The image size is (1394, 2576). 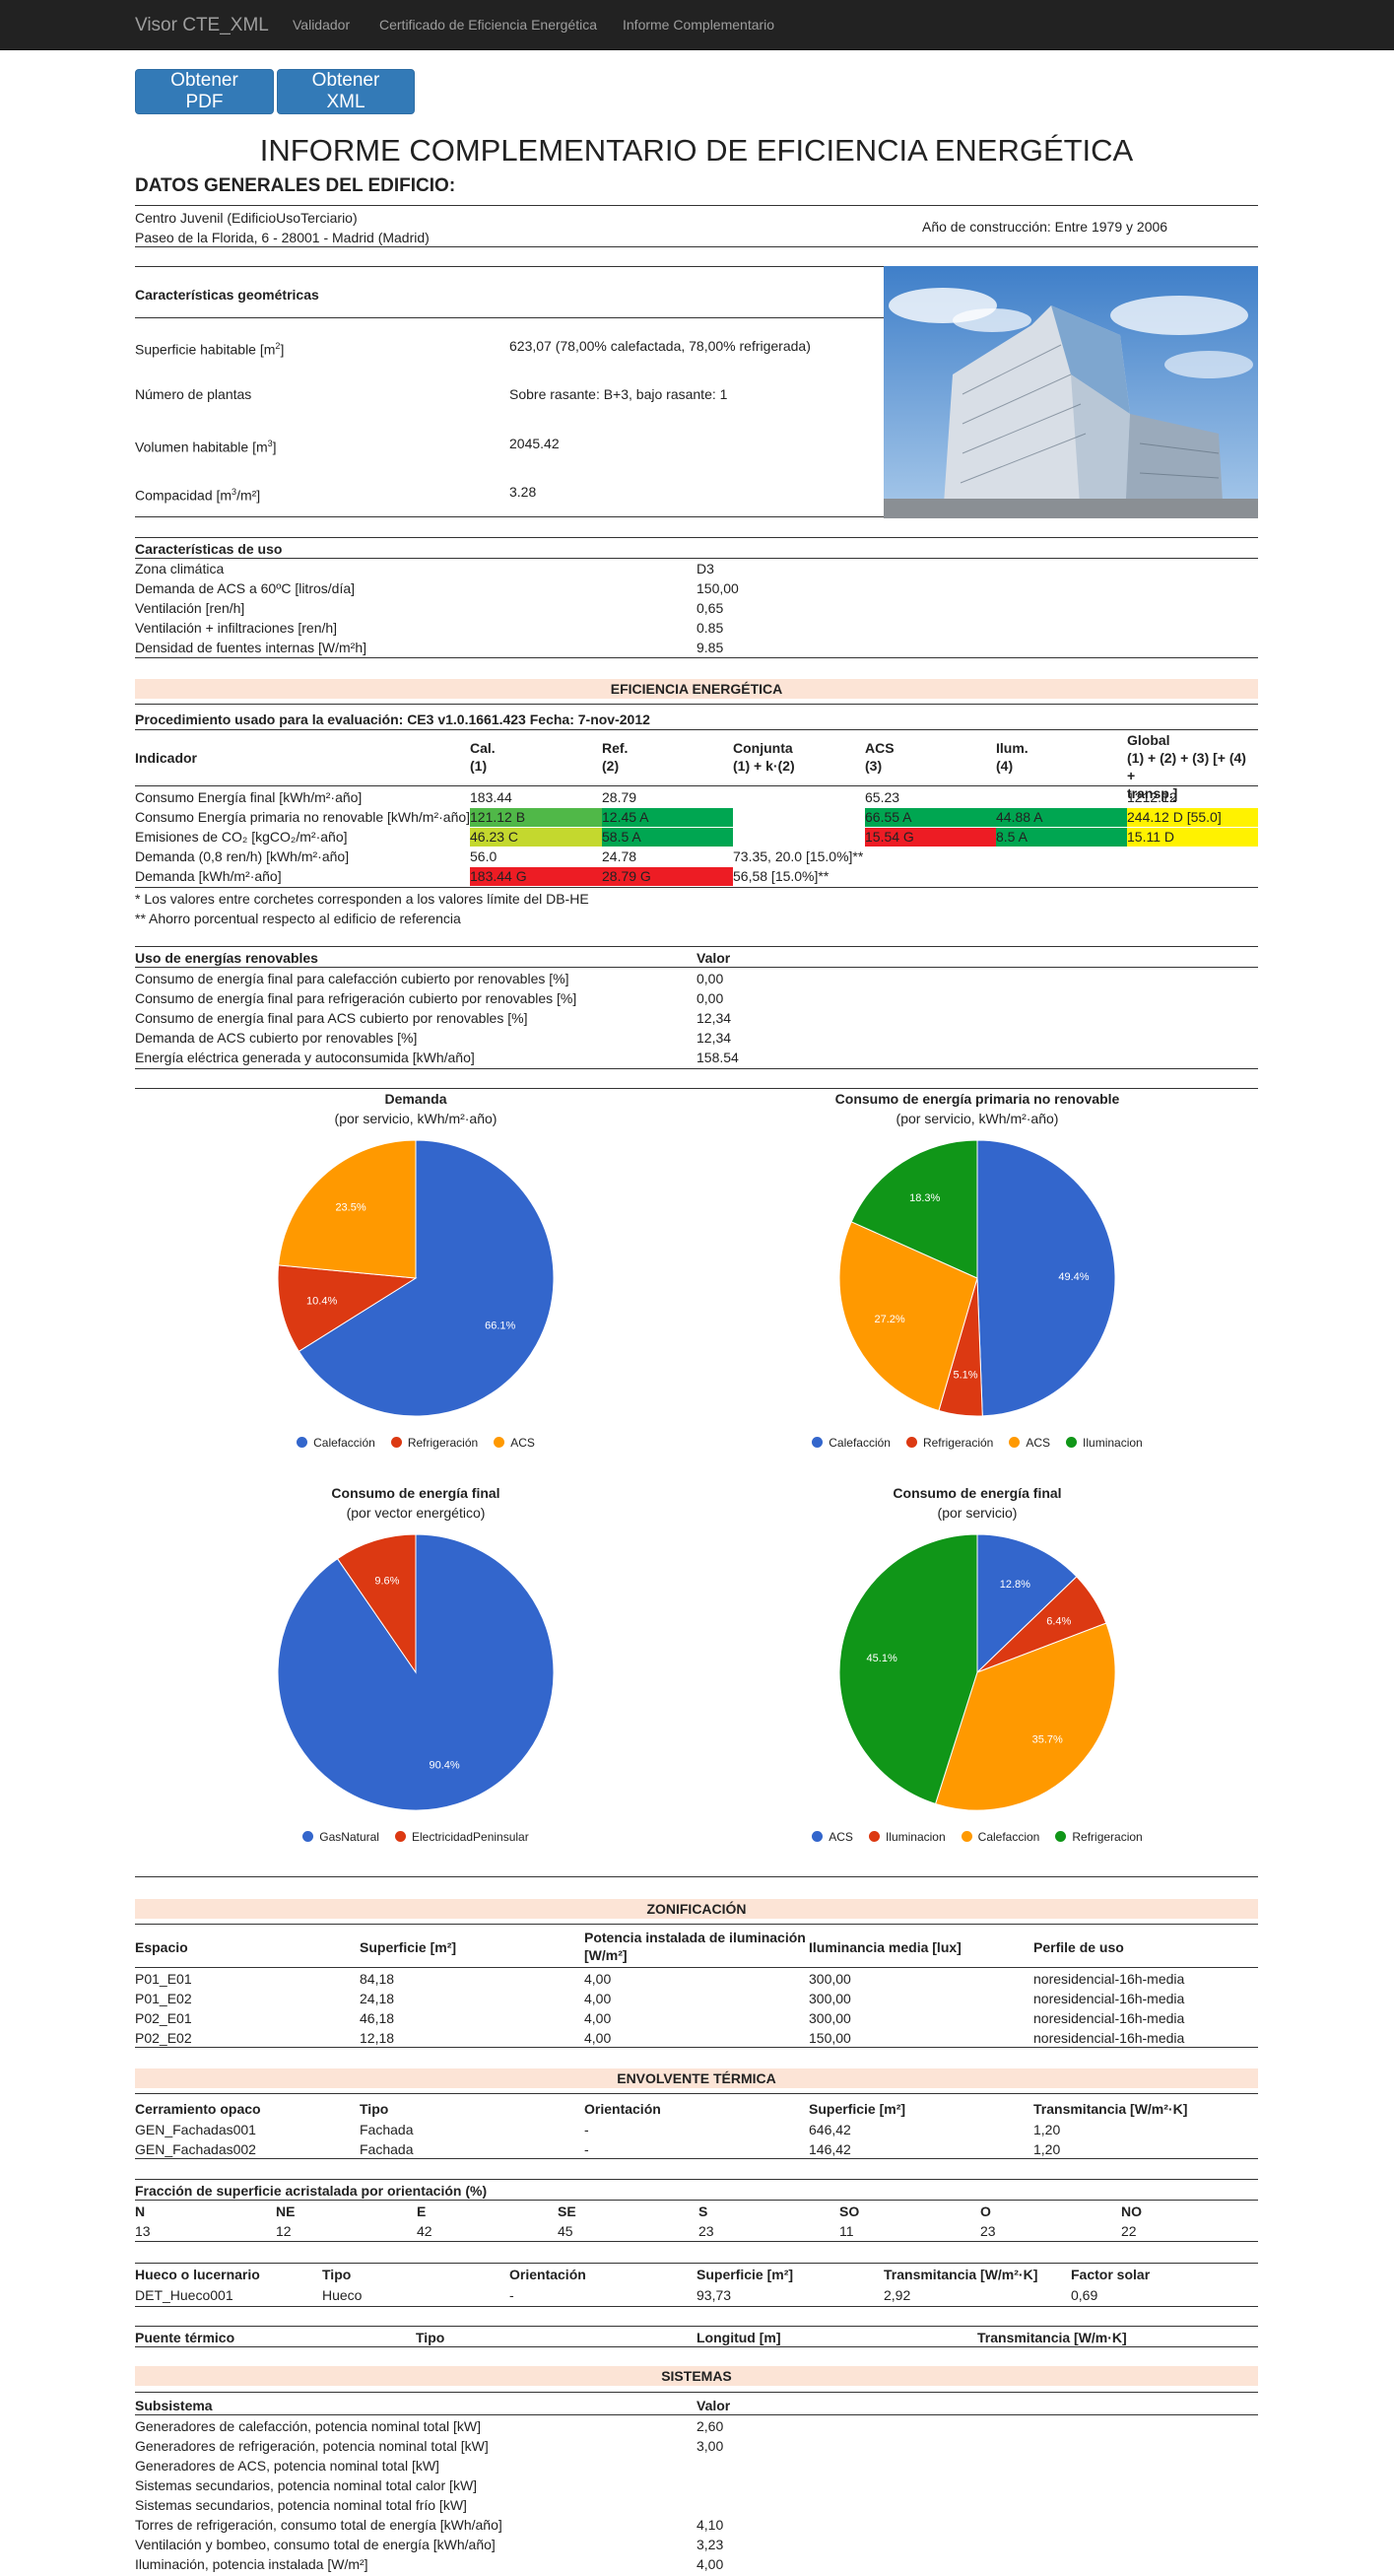 I want to click on nav-link-validador: Validador, so click(x=322, y=25).